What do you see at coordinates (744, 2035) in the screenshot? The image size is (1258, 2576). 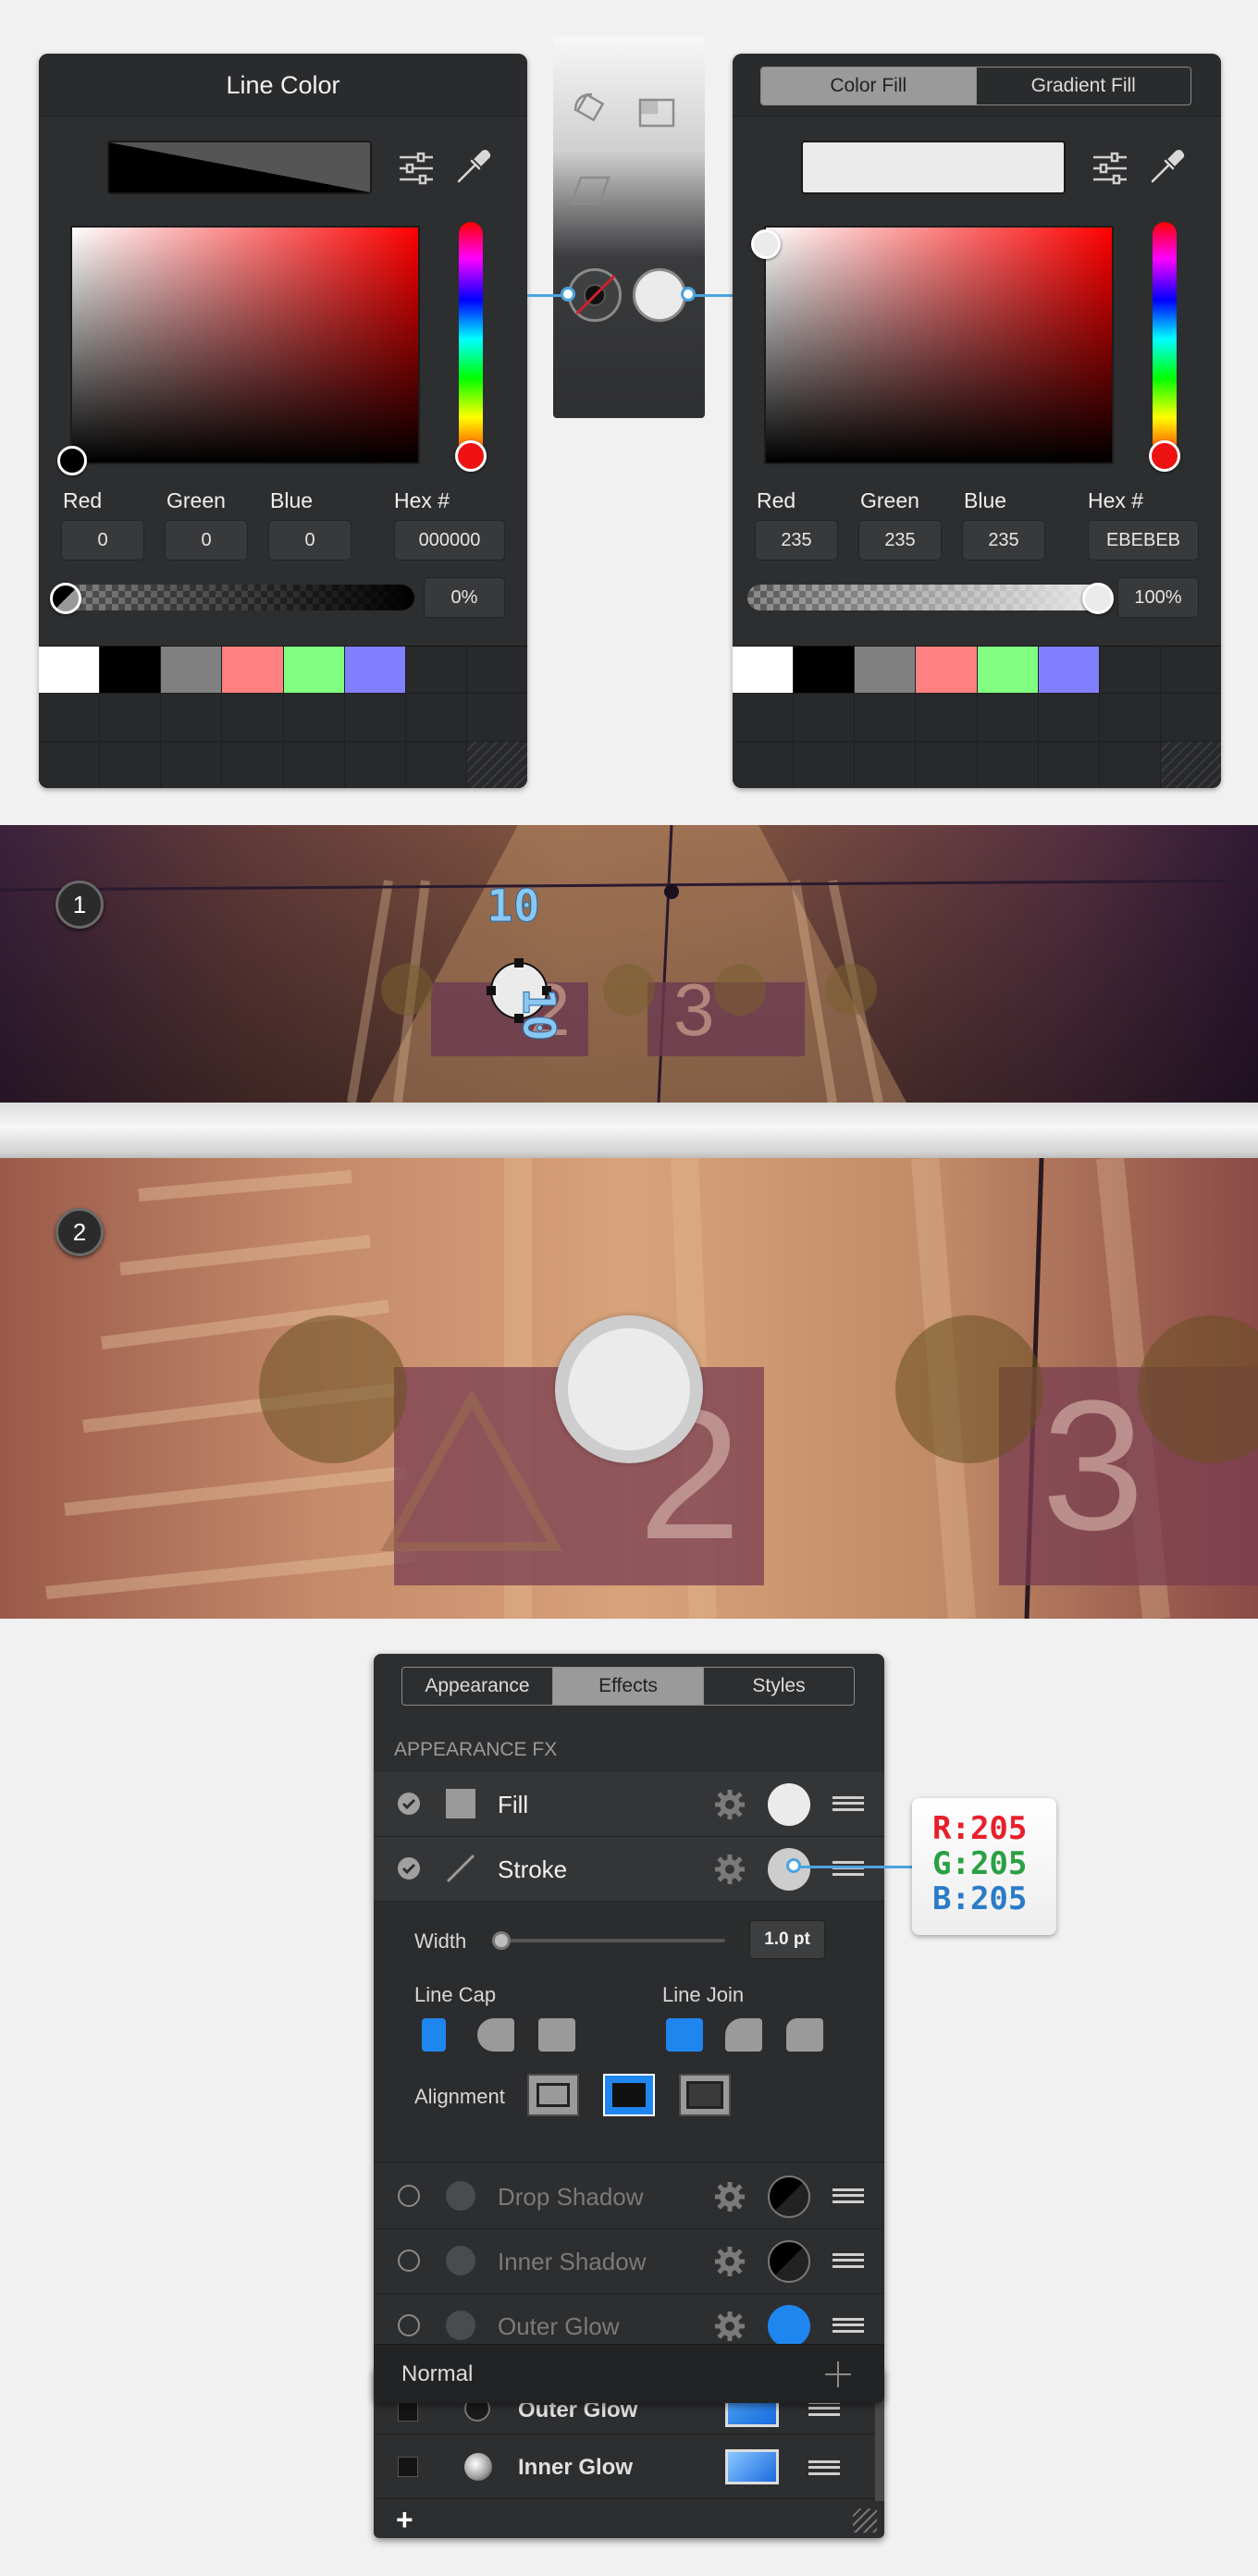 I see `round-join-button` at bounding box center [744, 2035].